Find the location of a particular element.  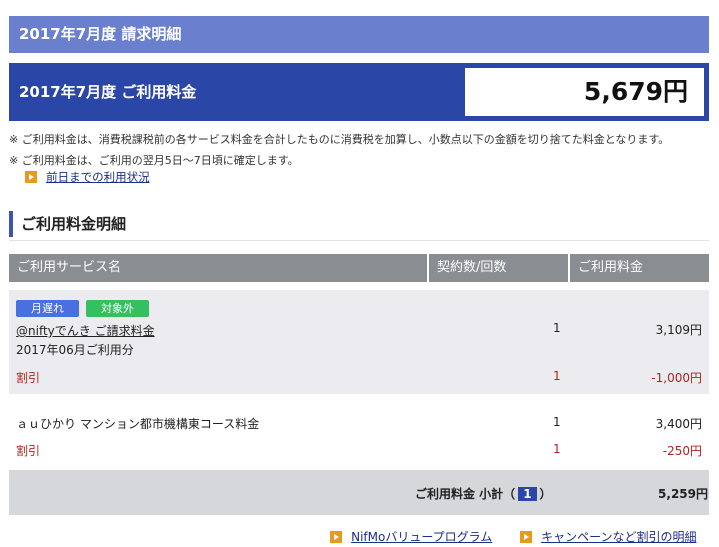

section-title: ご利用料金明細 is located at coordinates (74, 224).